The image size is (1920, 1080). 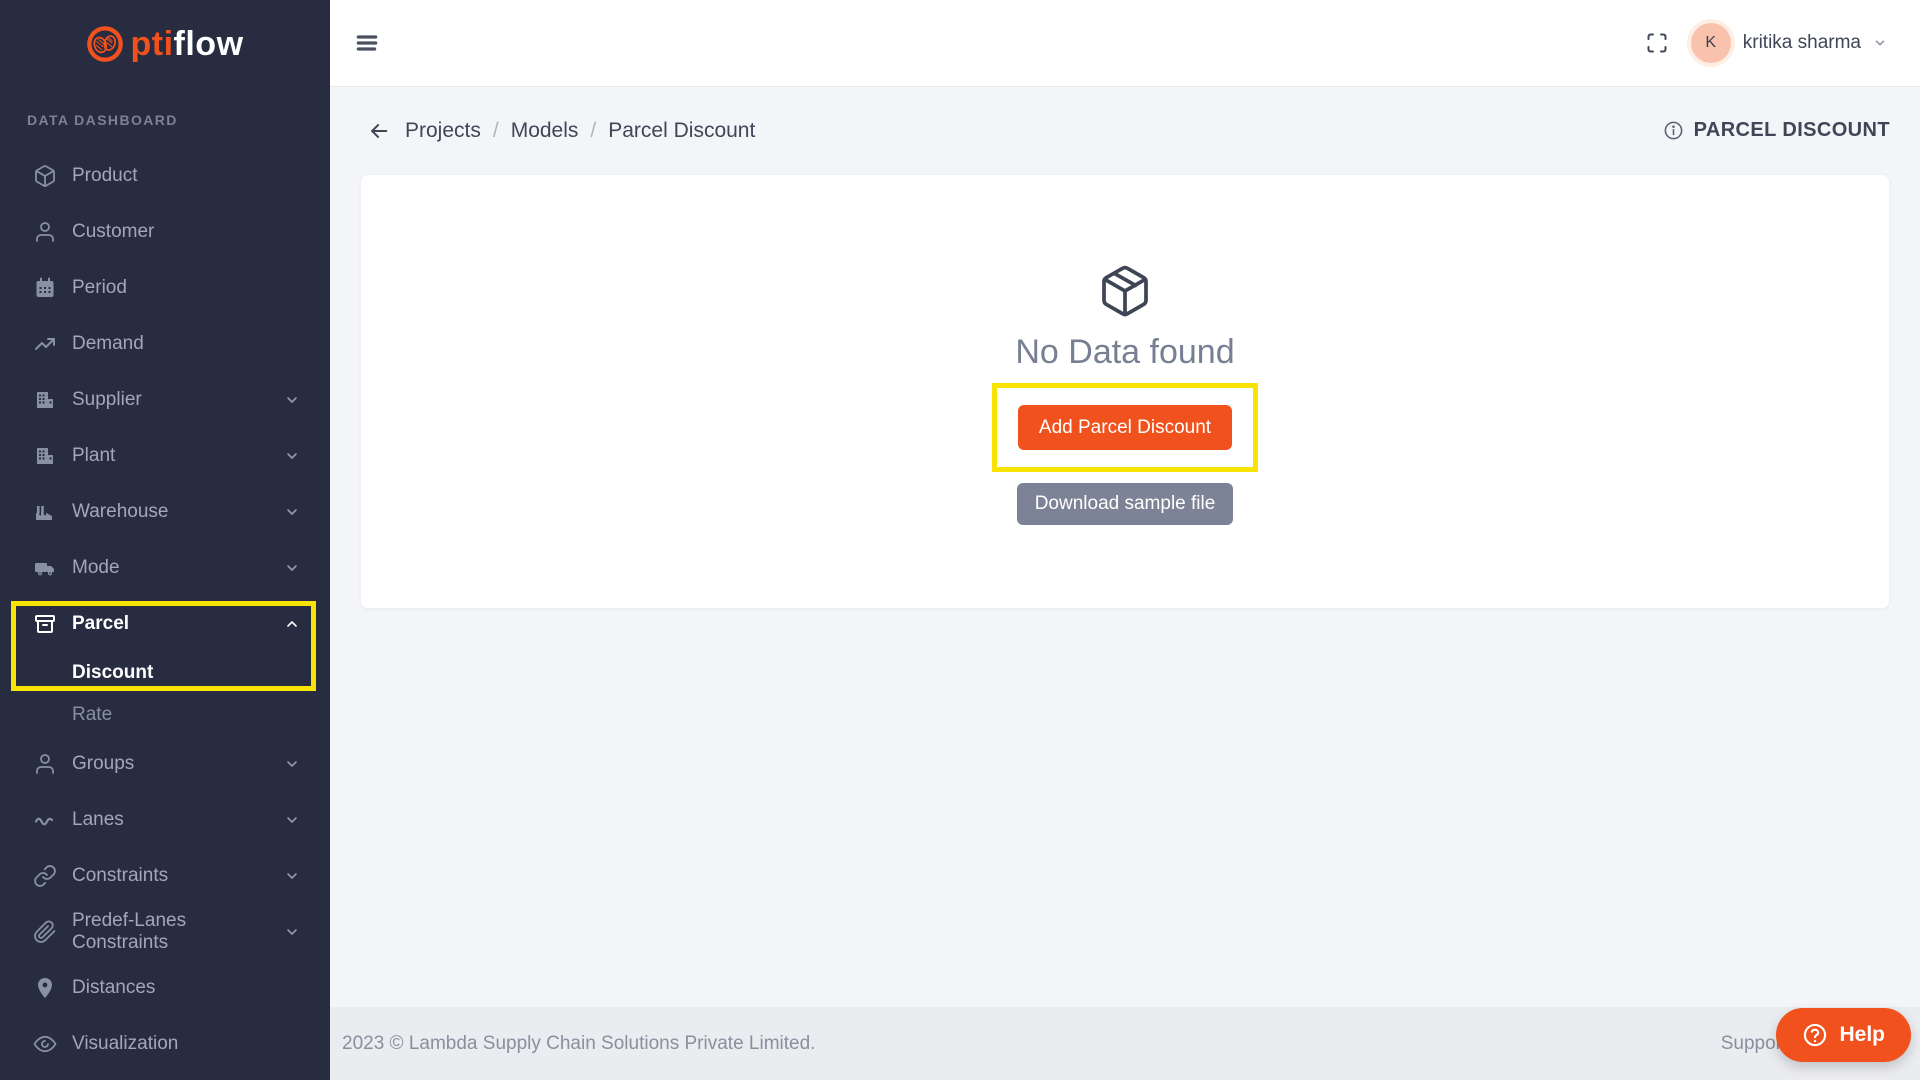 What do you see at coordinates (105, 44) in the screenshot?
I see `brand-logo-icon` at bounding box center [105, 44].